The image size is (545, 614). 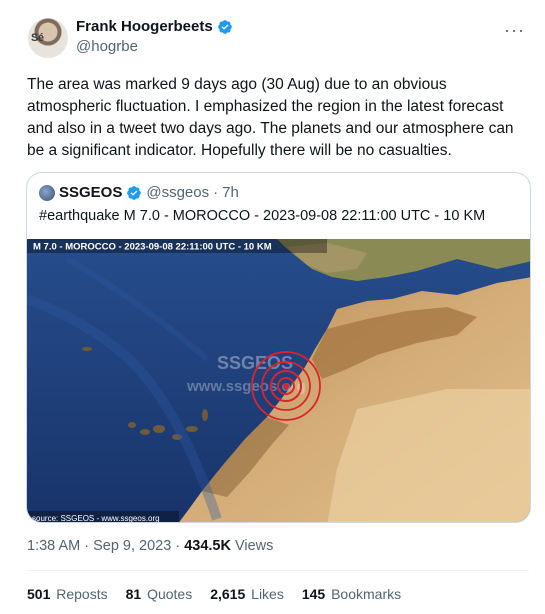 I want to click on desert-light, so click(x=428, y=455).